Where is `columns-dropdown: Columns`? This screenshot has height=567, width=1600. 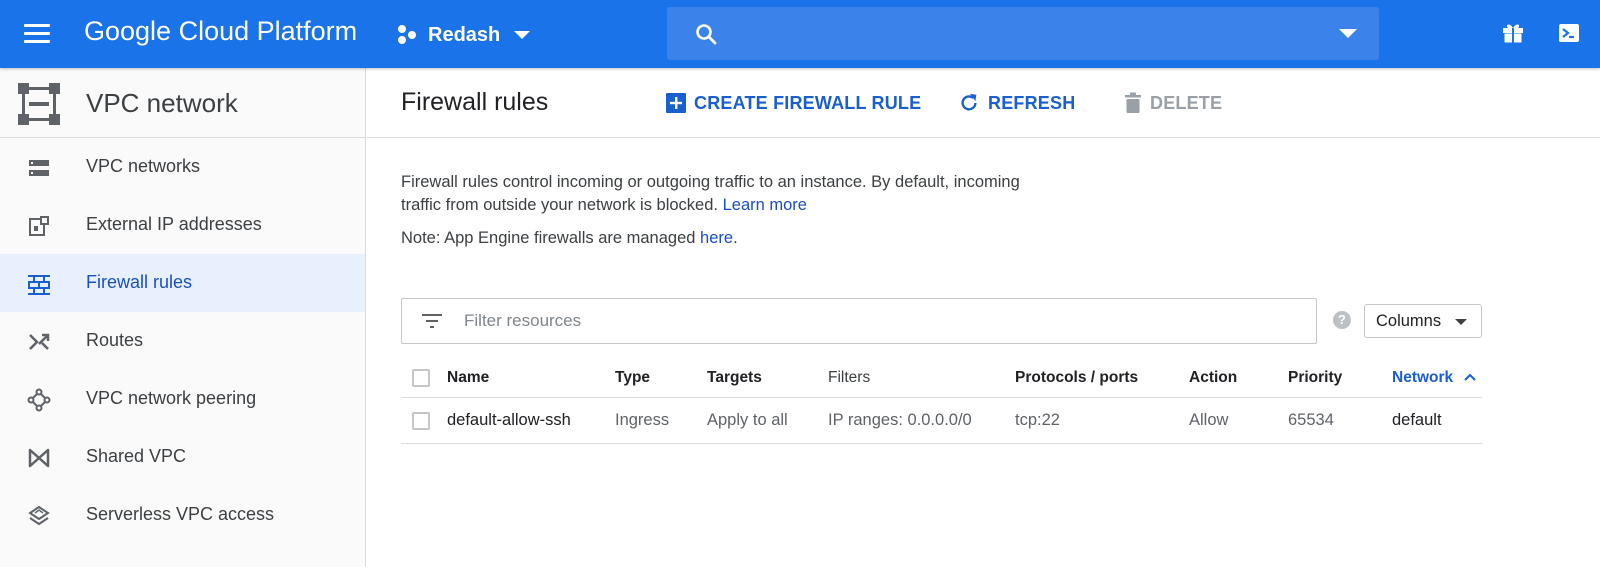
columns-dropdown: Columns is located at coordinates (1423, 321).